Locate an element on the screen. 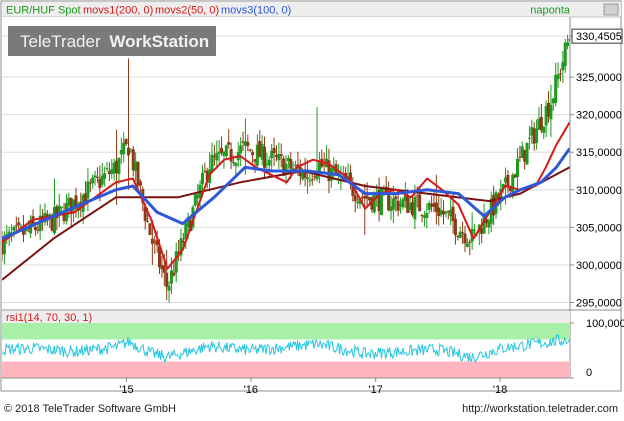  header-indicator-movs1: movs1(200, 0) is located at coordinates (118, 11).